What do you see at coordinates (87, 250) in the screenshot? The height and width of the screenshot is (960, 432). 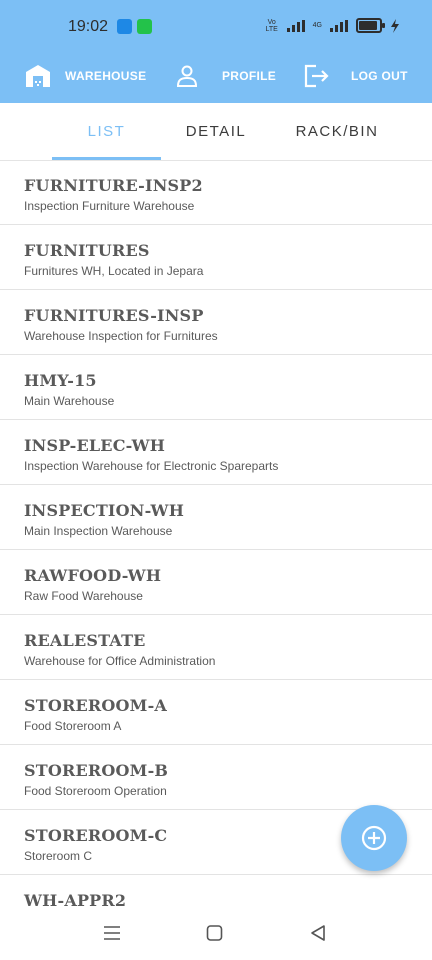 I see `warehouse-code: FURNITURES` at bounding box center [87, 250].